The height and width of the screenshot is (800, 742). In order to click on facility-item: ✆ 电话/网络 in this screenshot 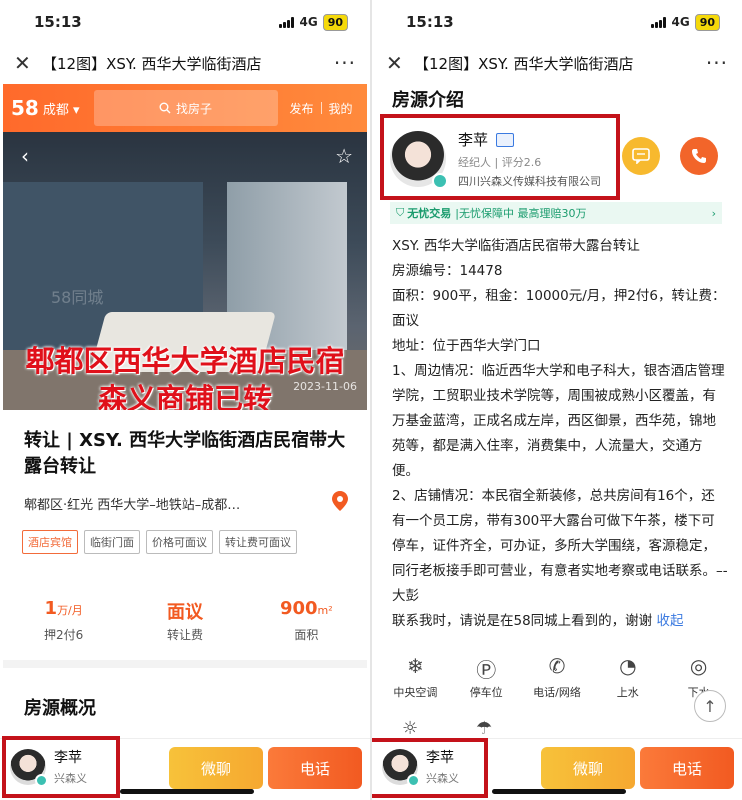, I will do `click(557, 677)`.